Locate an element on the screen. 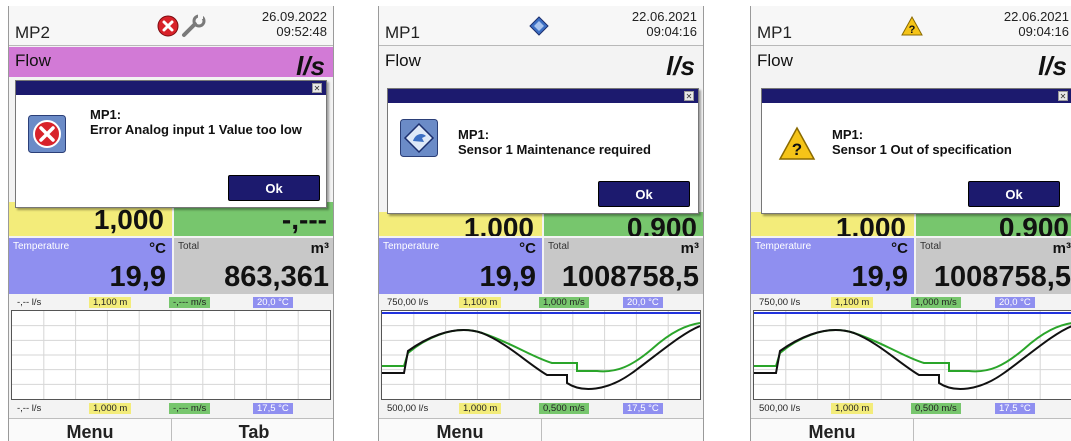 Image resolution: width=1071 pixels, height=441 pixels. status-icons: ? is located at coordinates (912, 26).